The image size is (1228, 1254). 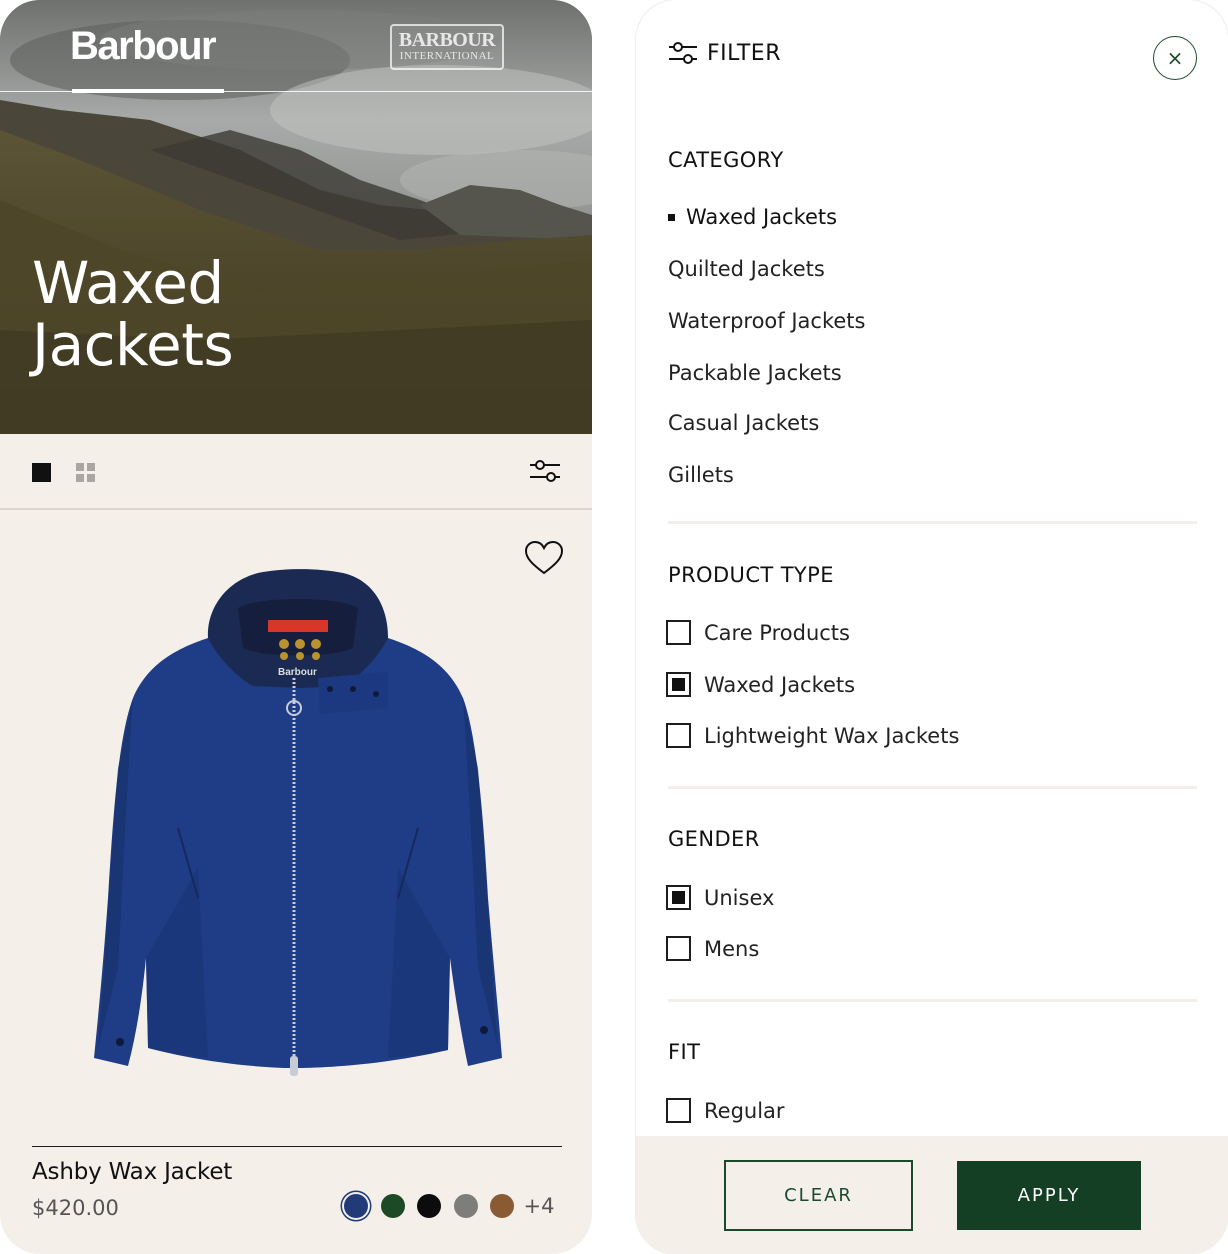 I want to click on sub-brand-line2: INTERNATIONAL, so click(x=447, y=56).